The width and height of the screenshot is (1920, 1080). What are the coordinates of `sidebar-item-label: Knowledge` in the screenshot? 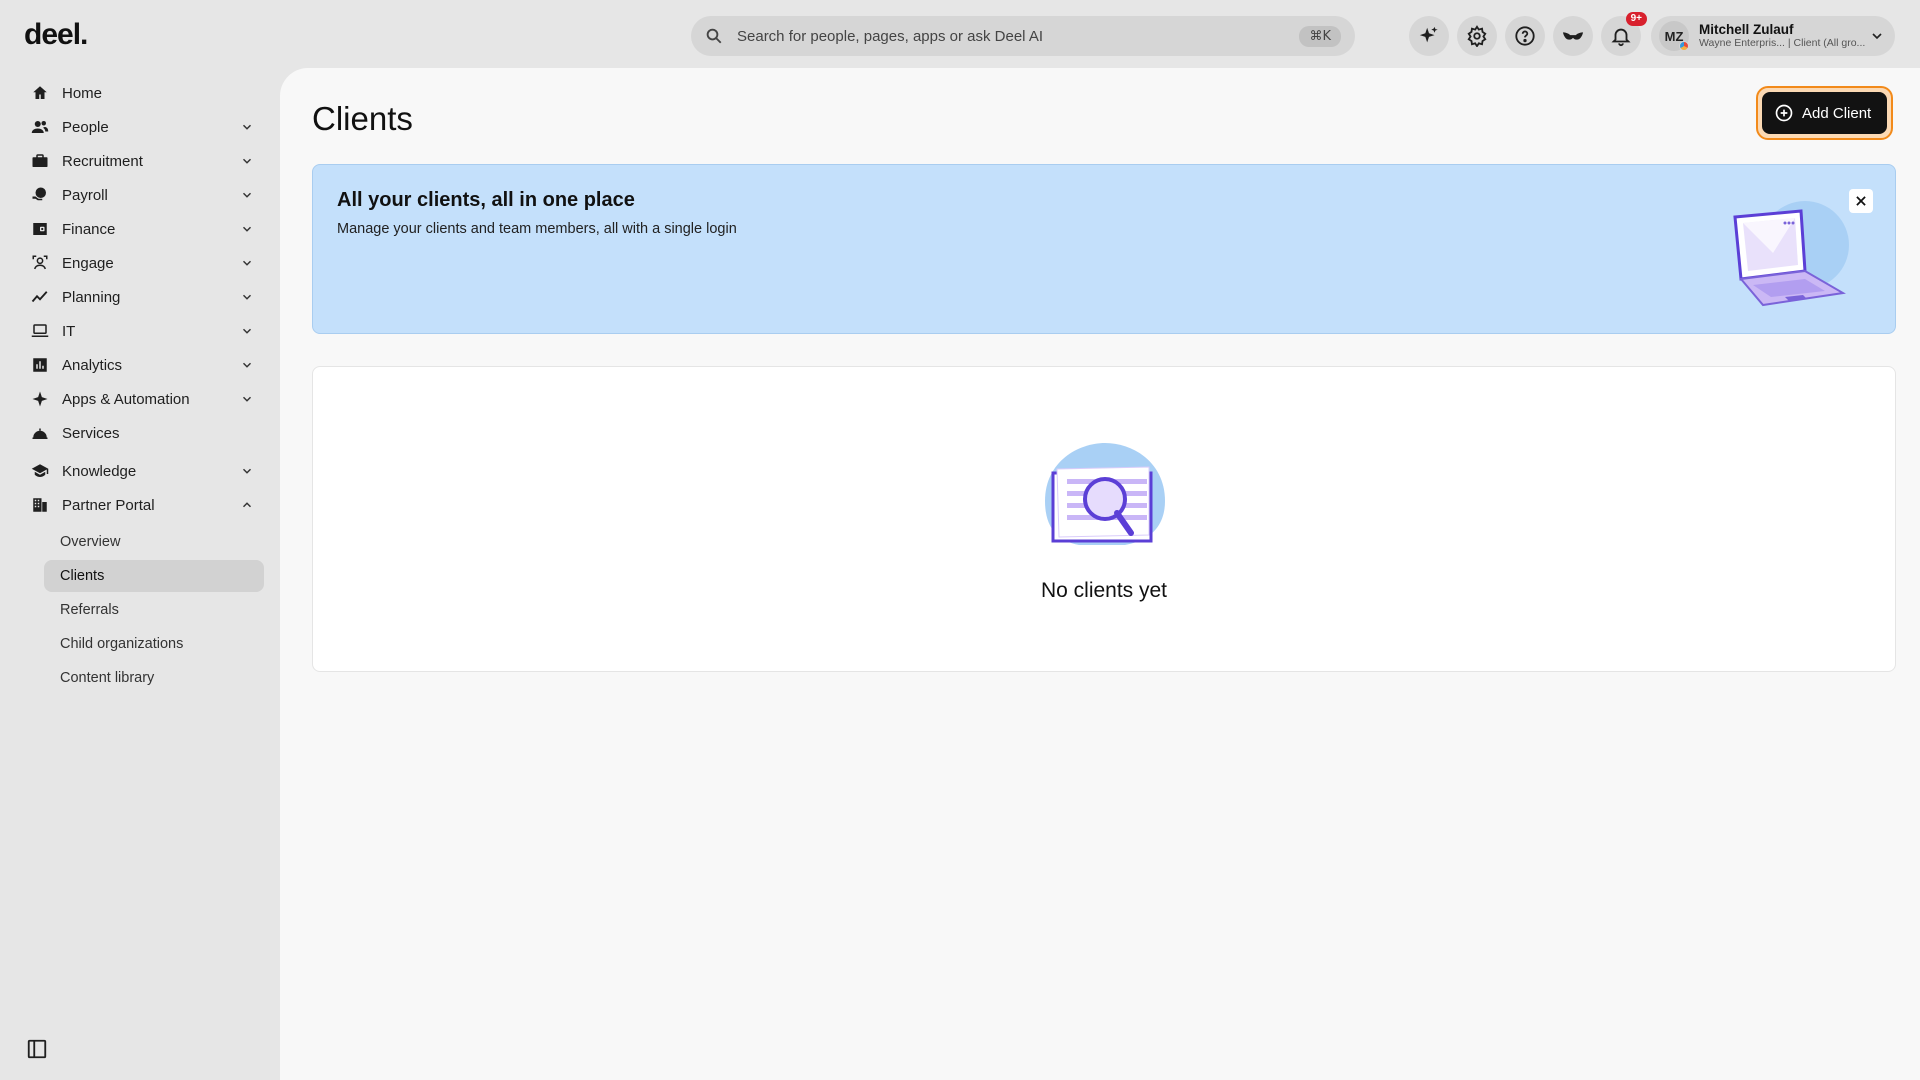 It's located at (99, 471).